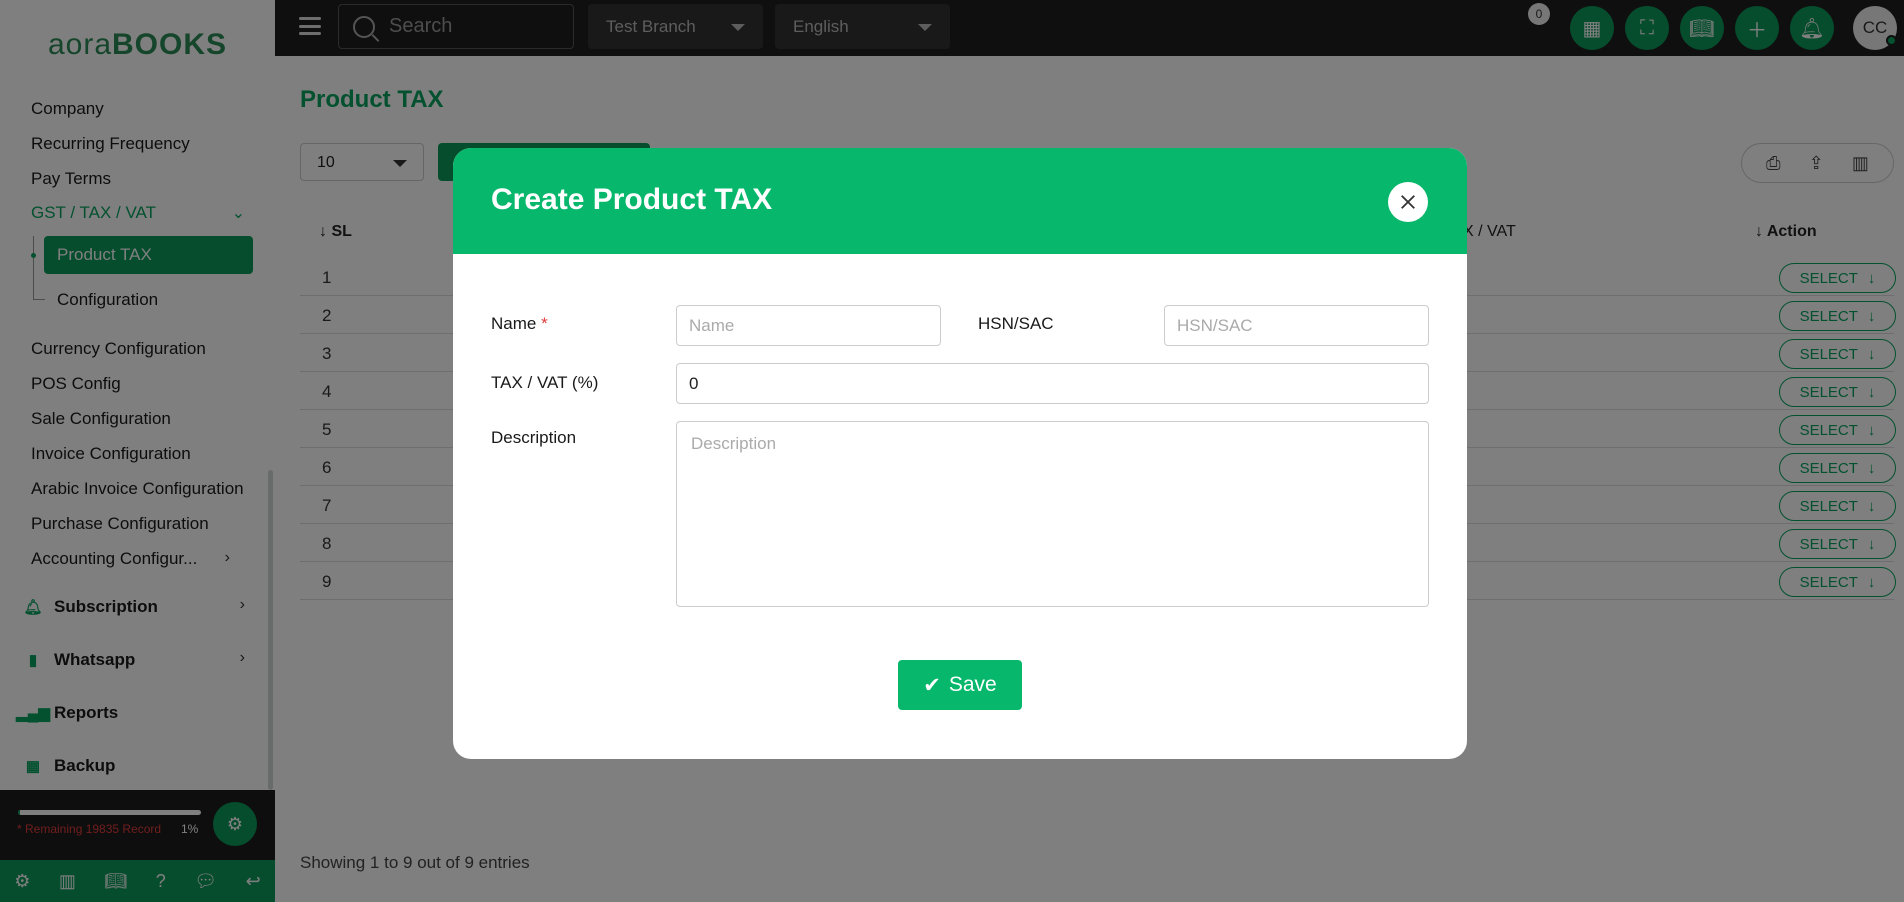 The image size is (1904, 902). What do you see at coordinates (544, 323) in the screenshot?
I see `required-marker: *` at bounding box center [544, 323].